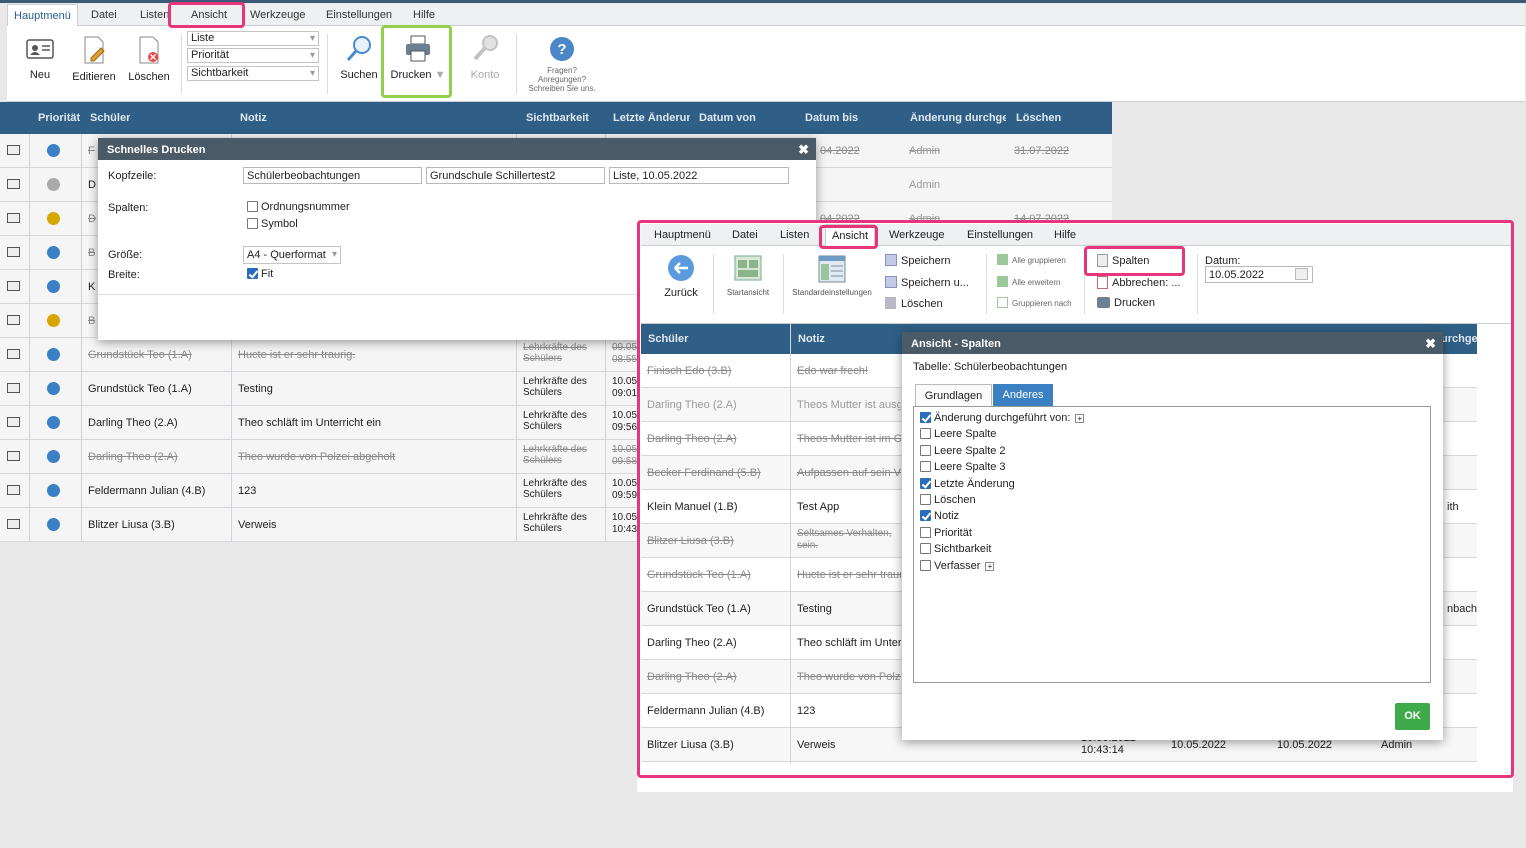 This screenshot has height=848, width=1526. What do you see at coordinates (963, 450) in the screenshot?
I see `column-option: Leere Spalte 2` at bounding box center [963, 450].